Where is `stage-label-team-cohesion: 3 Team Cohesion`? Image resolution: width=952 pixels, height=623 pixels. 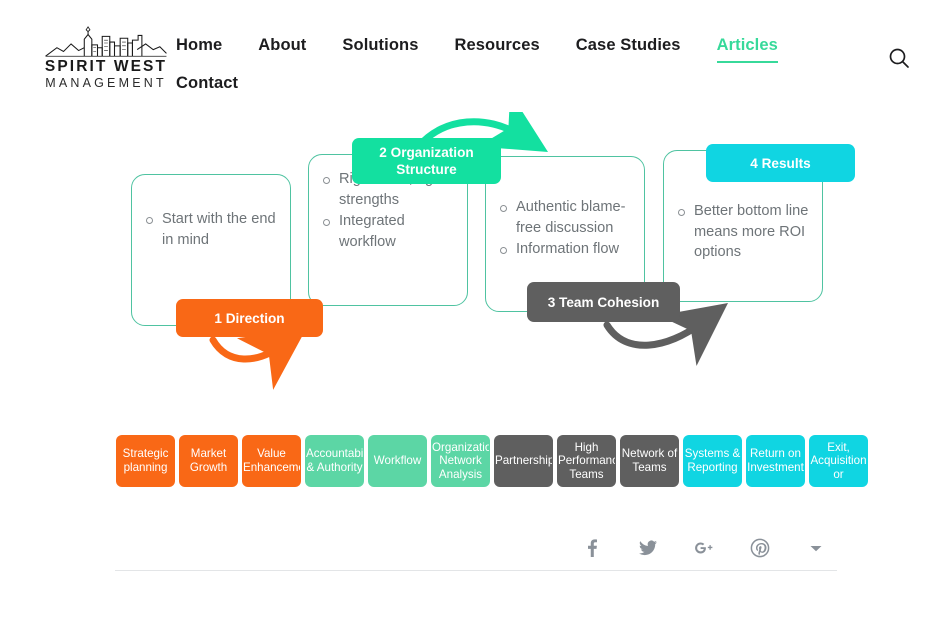
stage-label-team-cohesion: 3 Team Cohesion is located at coordinates (603, 302).